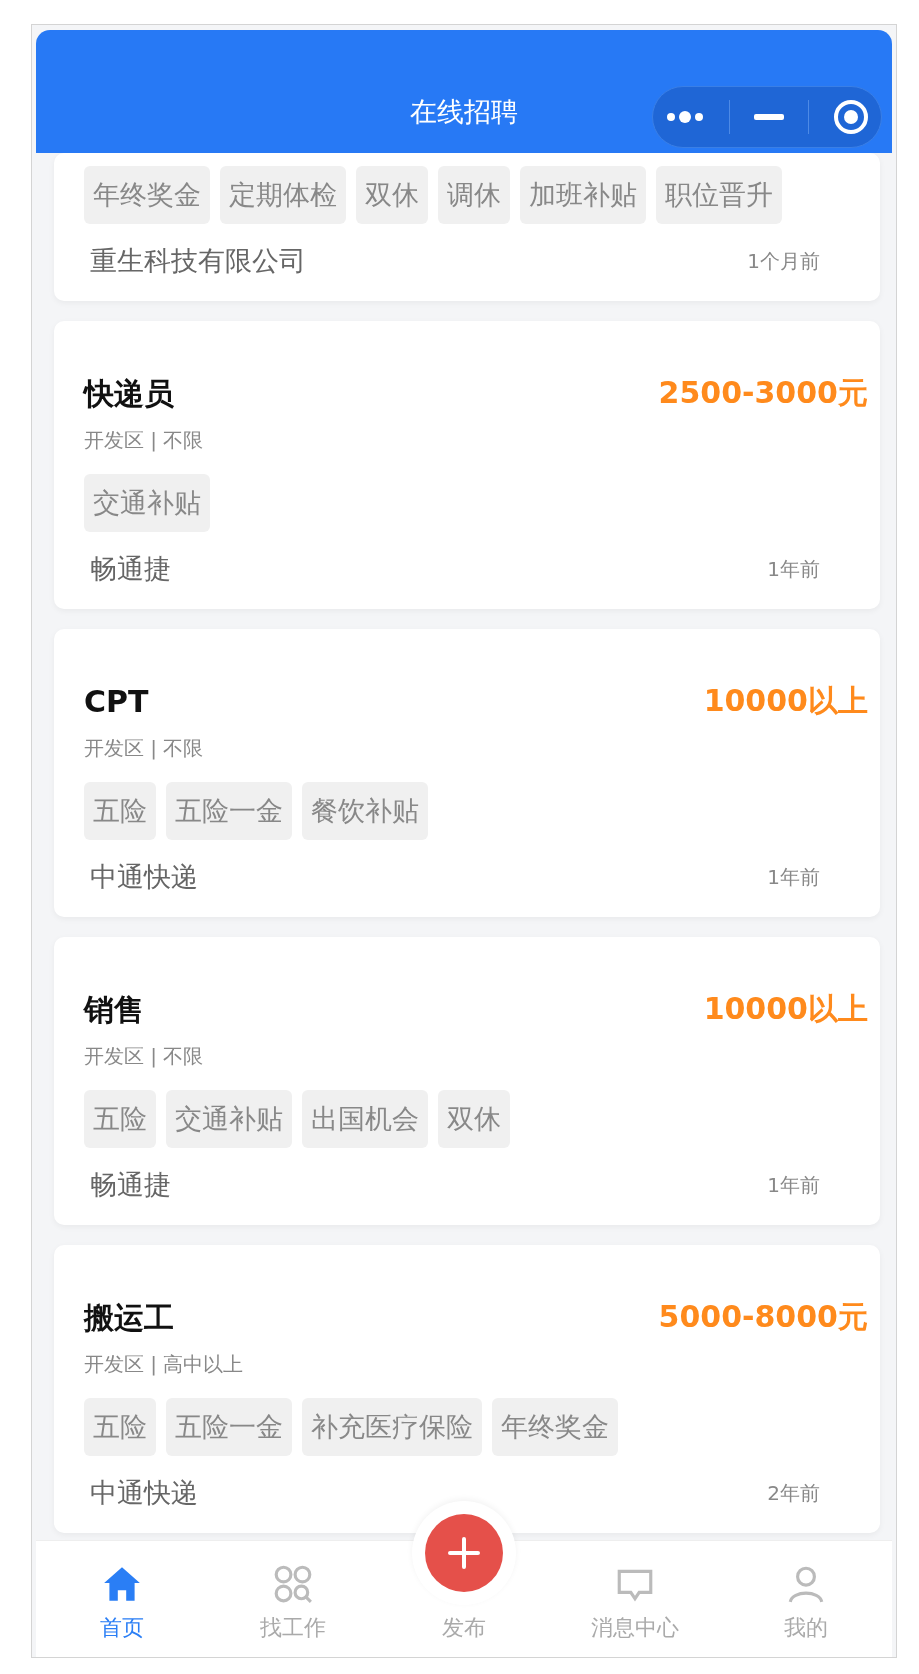 The height and width of the screenshot is (1674, 919). I want to click on benefit-tag: 餐饮补贴, so click(365, 811).